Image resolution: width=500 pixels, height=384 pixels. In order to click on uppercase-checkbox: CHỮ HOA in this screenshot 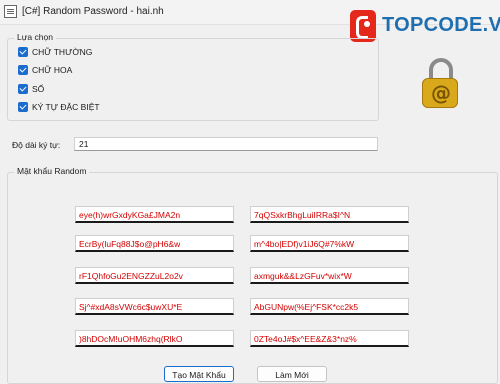, I will do `click(45, 70)`.